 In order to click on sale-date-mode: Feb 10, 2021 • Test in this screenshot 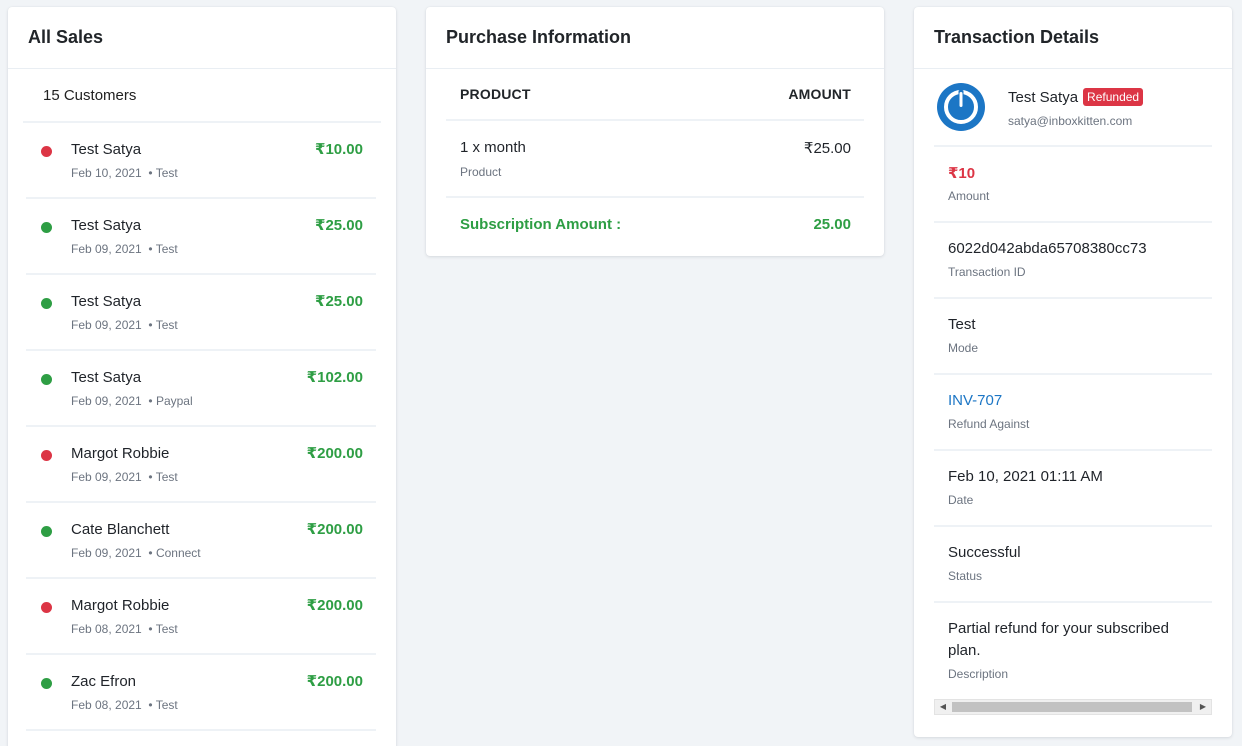, I will do `click(124, 173)`.